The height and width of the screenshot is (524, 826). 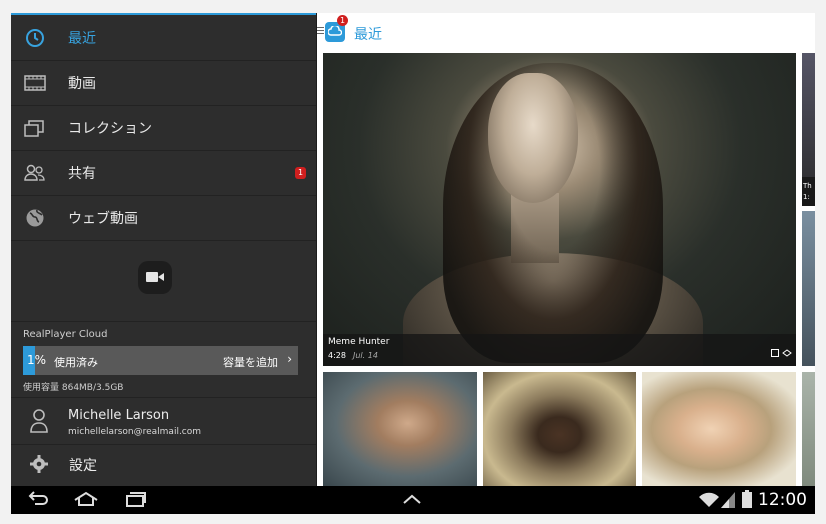 What do you see at coordinates (747, 501) in the screenshot?
I see `battery-icon` at bounding box center [747, 501].